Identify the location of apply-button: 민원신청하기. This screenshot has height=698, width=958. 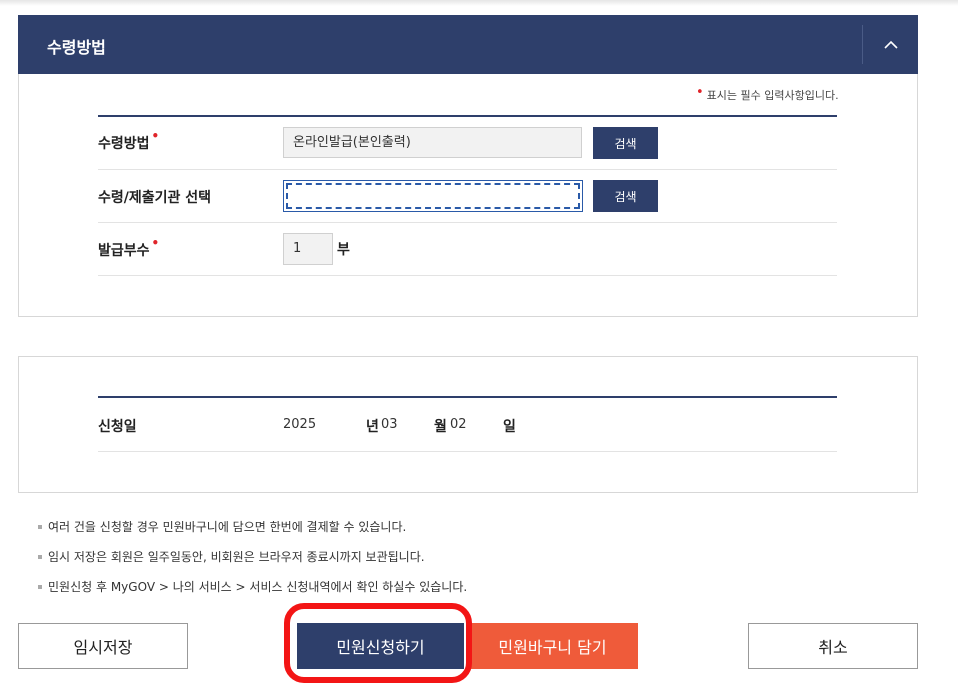
(380, 646).